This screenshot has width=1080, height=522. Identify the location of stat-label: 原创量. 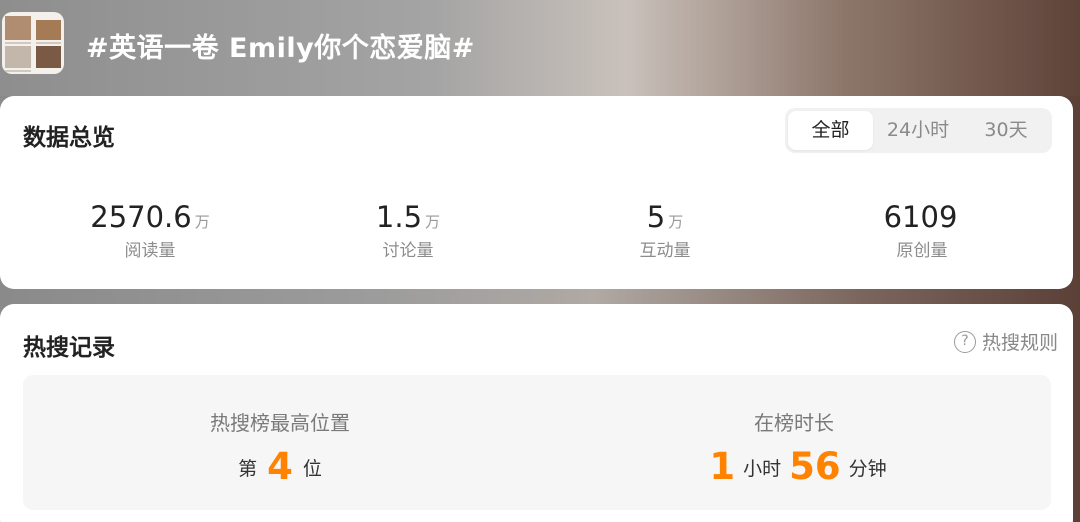
(922, 251).